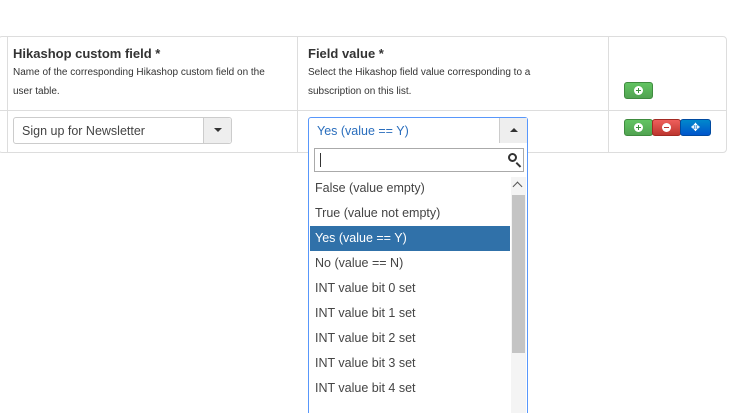  What do you see at coordinates (410, 213) in the screenshot?
I see `dropdown-option: True (value not empty)` at bounding box center [410, 213].